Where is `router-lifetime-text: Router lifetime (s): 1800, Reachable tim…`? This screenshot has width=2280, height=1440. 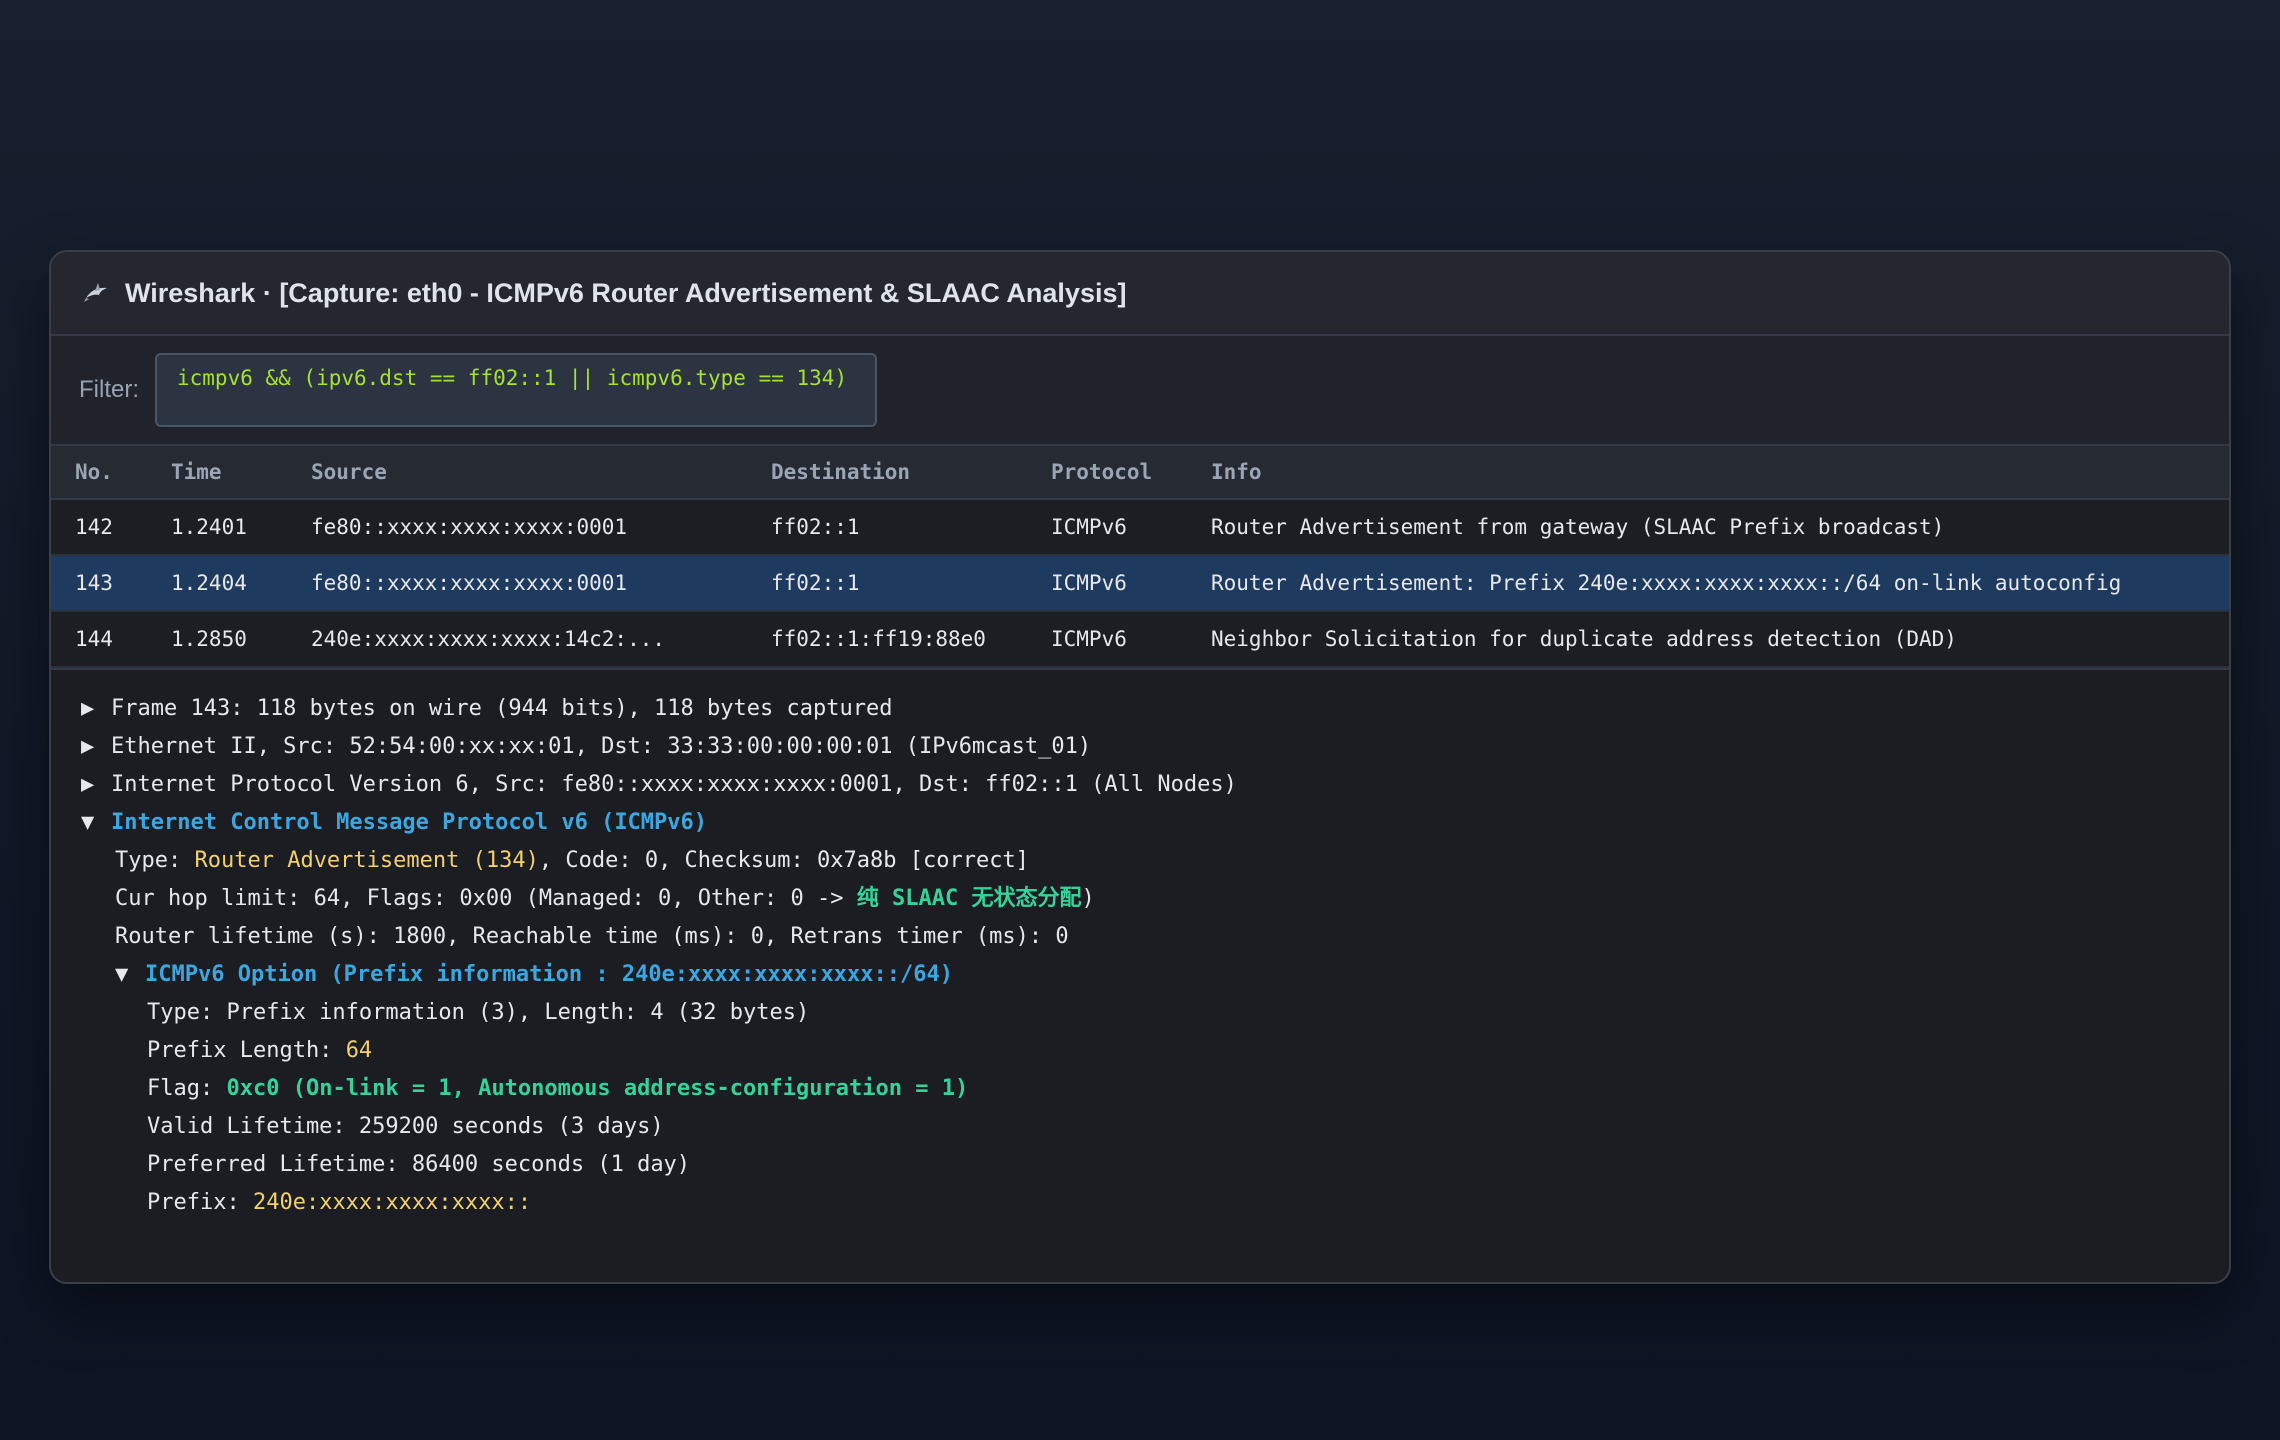
router-lifetime-text: Router lifetime (s): 1800, Reachable tim… is located at coordinates (592, 936).